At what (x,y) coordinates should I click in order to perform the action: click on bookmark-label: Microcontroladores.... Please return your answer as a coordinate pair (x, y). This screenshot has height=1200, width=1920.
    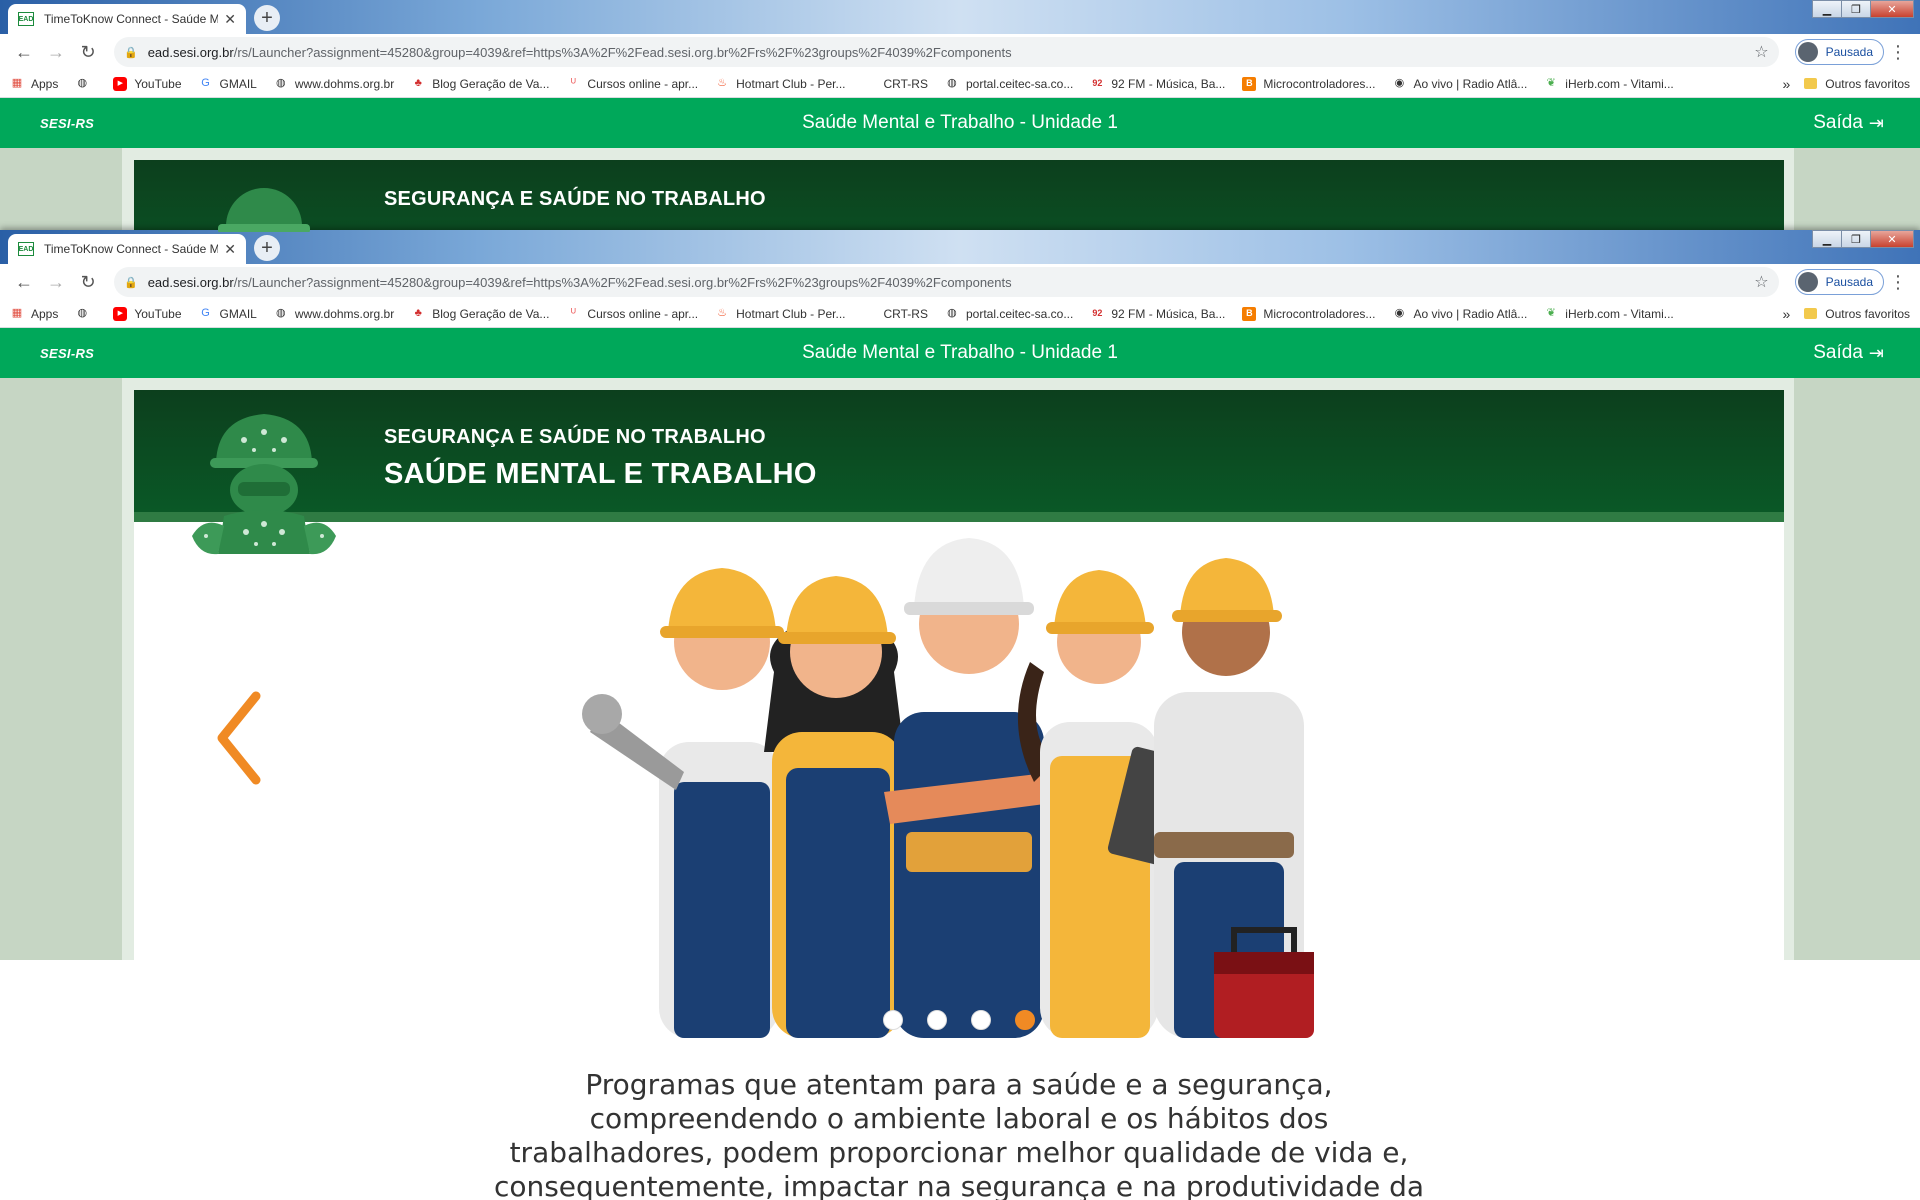
    Looking at the image, I should click on (1319, 83).